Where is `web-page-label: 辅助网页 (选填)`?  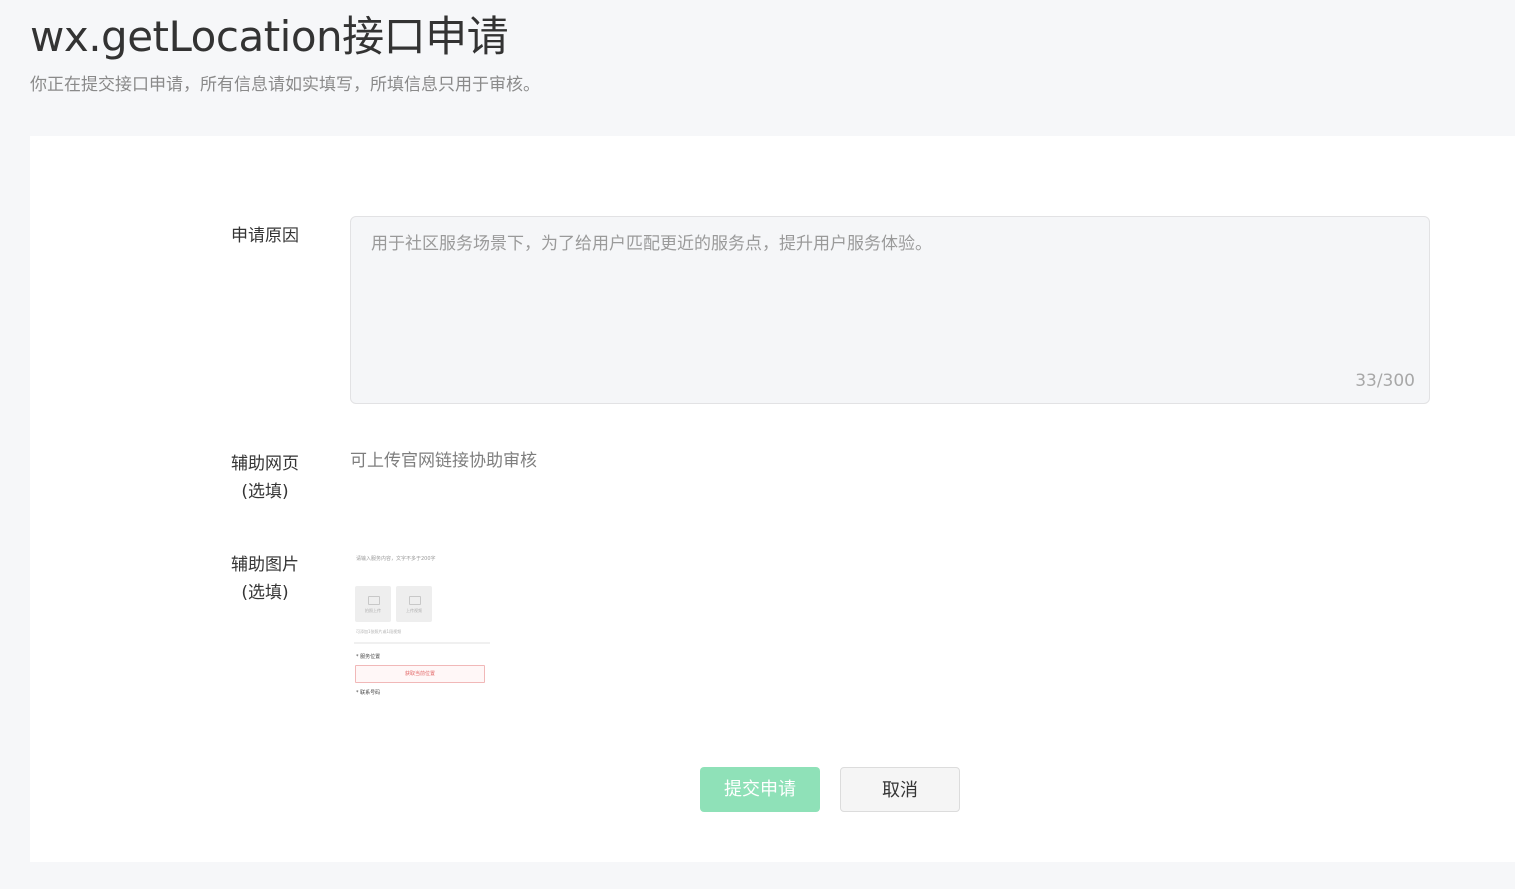 web-page-label: 辅助网页 (选填) is located at coordinates (265, 478).